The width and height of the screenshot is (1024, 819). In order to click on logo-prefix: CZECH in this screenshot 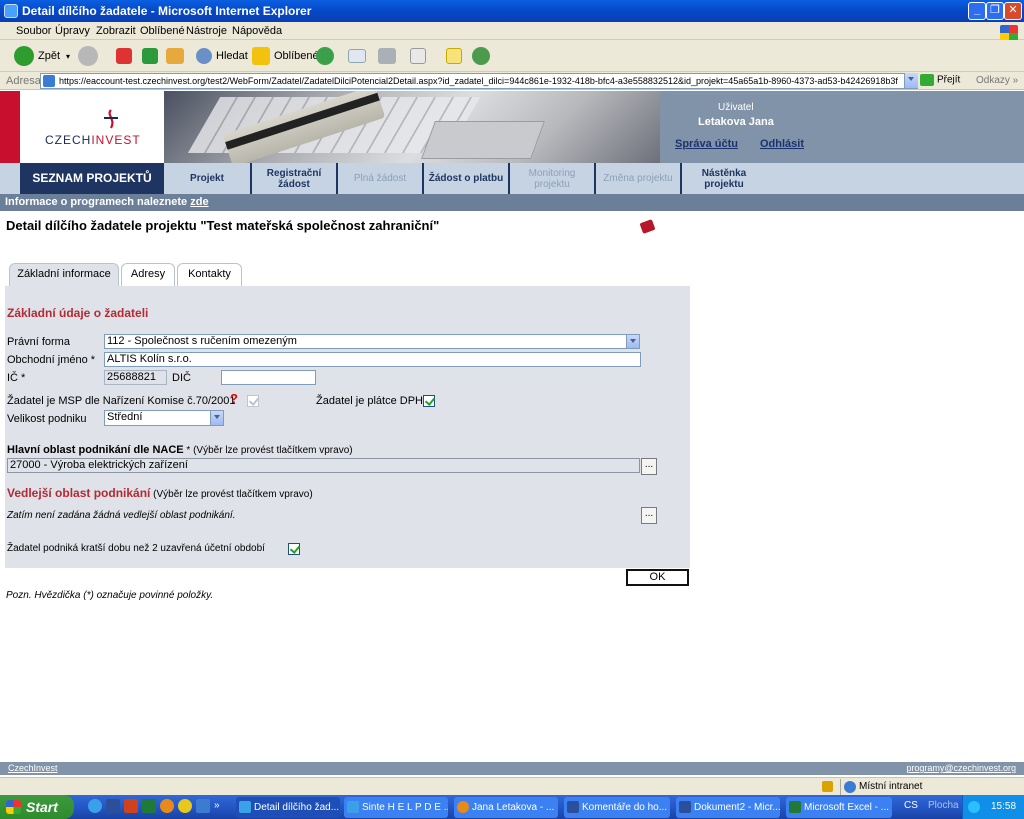, I will do `click(68, 140)`.